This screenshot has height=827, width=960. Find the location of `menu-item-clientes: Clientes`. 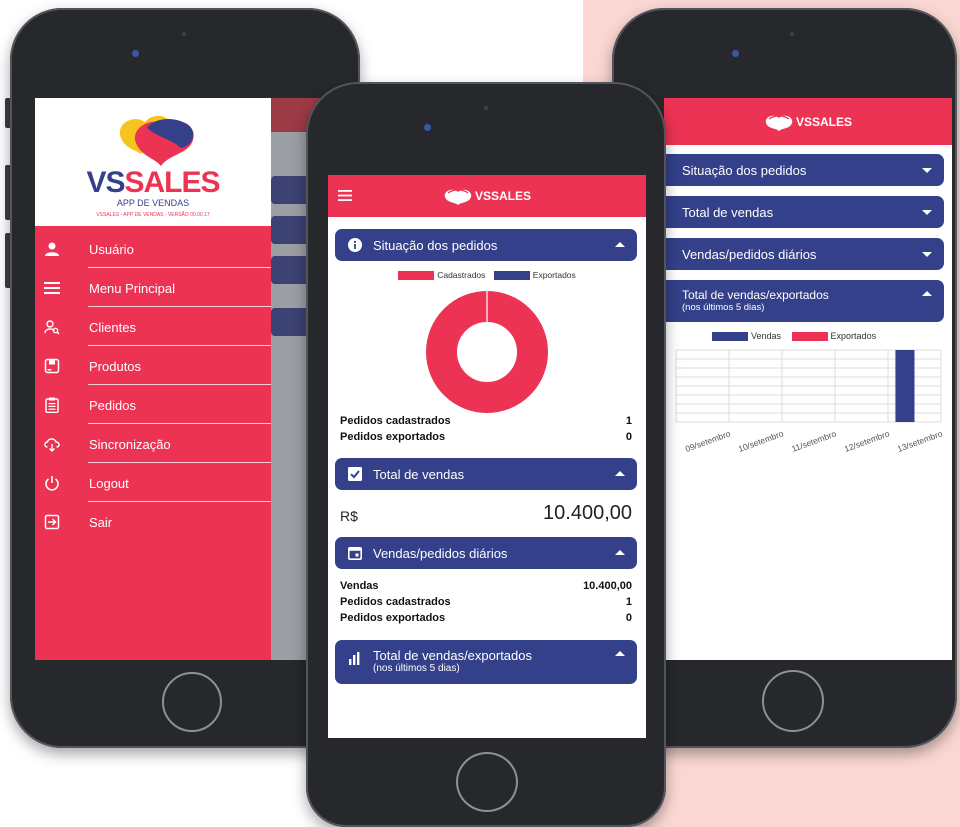

menu-item-clientes: Clientes is located at coordinates (153, 327).